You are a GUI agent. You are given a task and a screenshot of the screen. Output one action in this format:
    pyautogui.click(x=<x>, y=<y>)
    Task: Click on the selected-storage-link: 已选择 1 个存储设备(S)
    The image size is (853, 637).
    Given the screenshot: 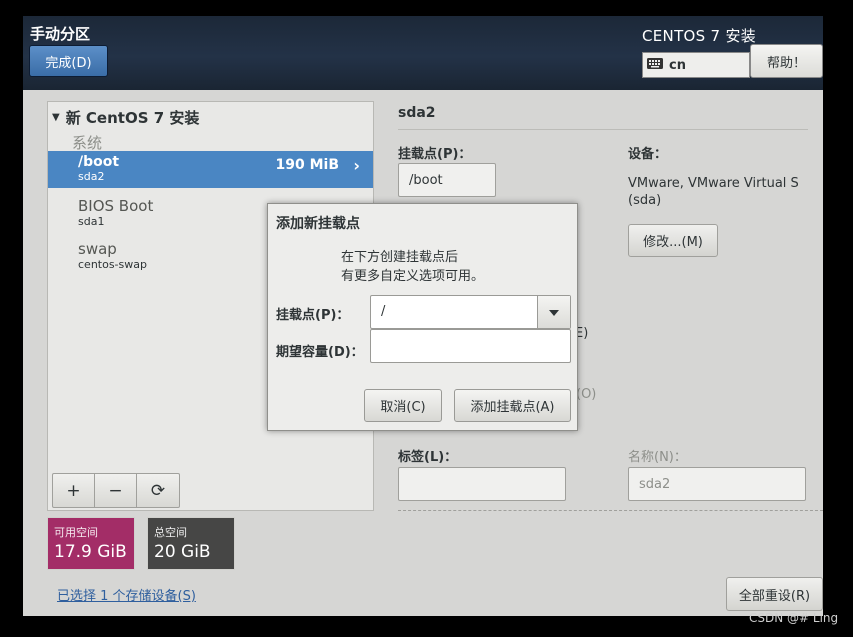 What is the action you would take?
    pyautogui.click(x=126, y=594)
    